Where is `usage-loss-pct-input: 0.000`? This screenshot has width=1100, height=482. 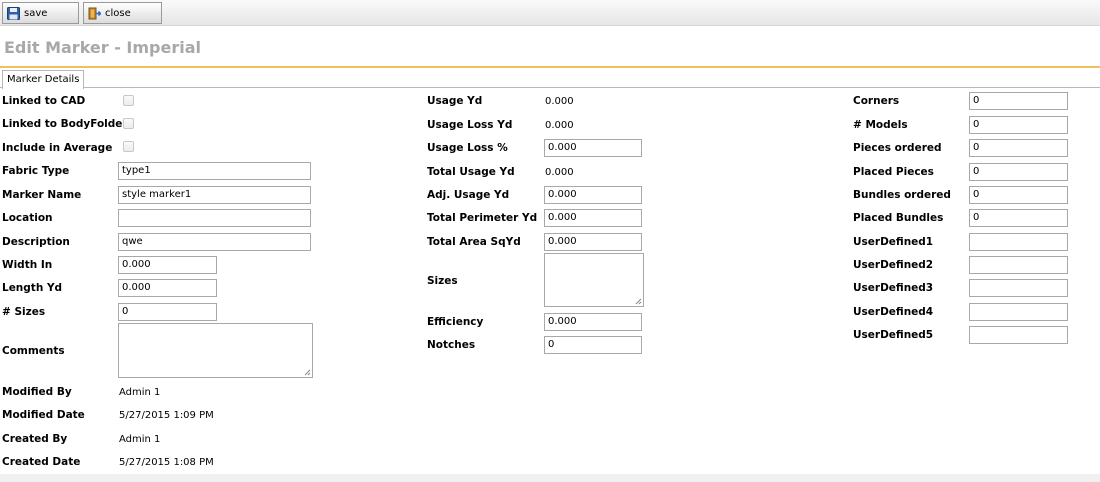
usage-loss-pct-input: 0.000 is located at coordinates (593, 148).